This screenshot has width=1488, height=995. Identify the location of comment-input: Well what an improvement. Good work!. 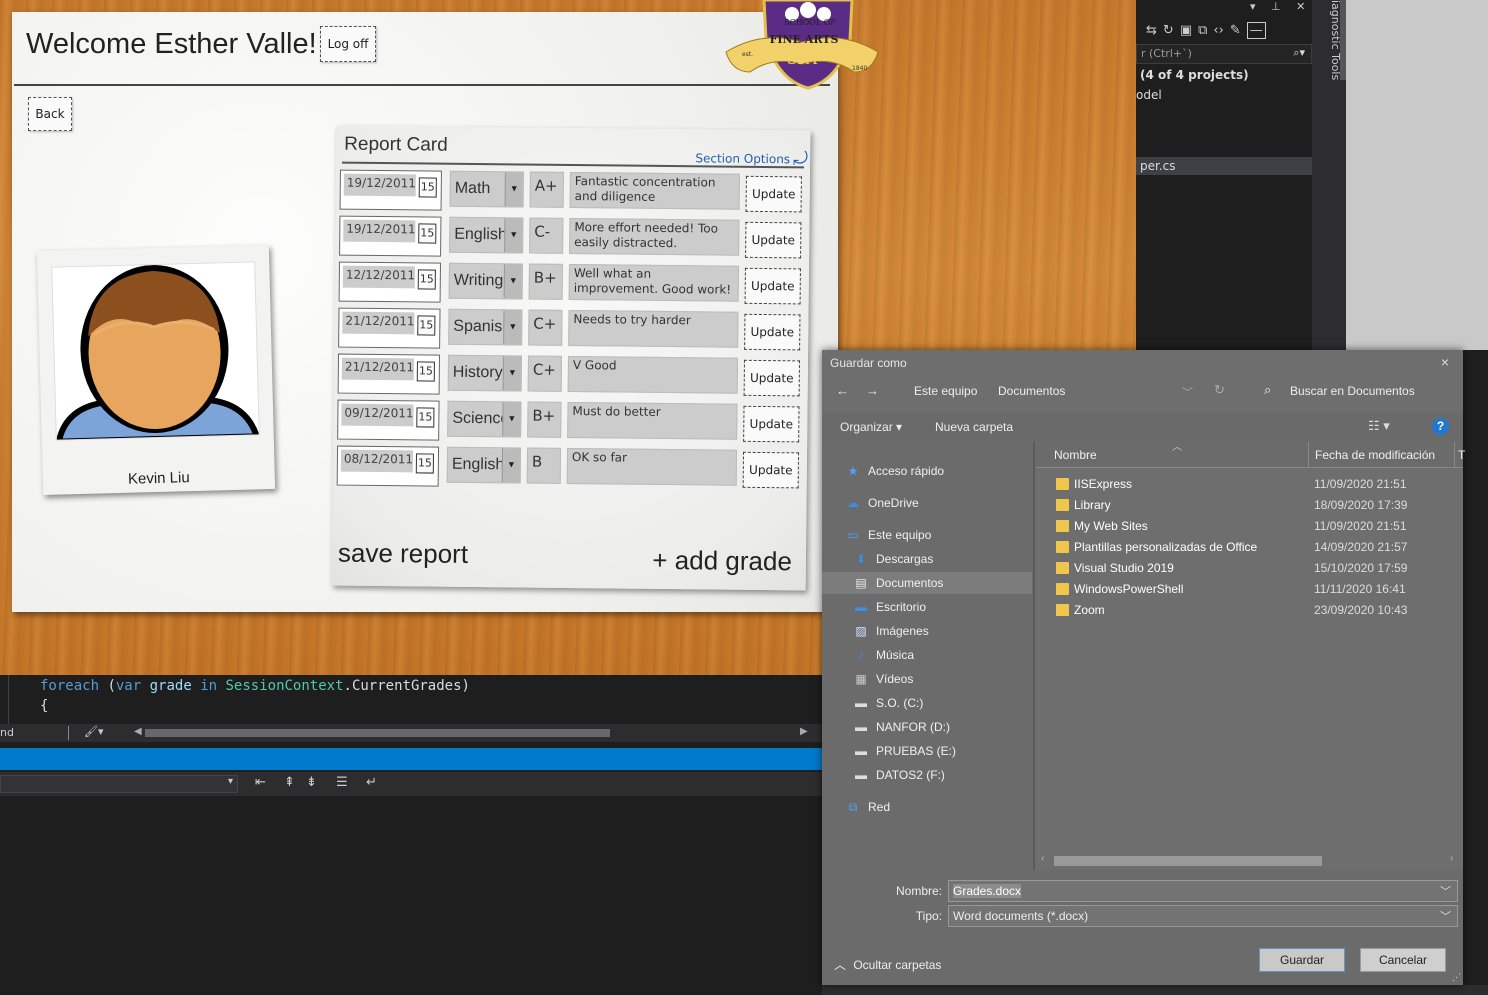
(653, 282).